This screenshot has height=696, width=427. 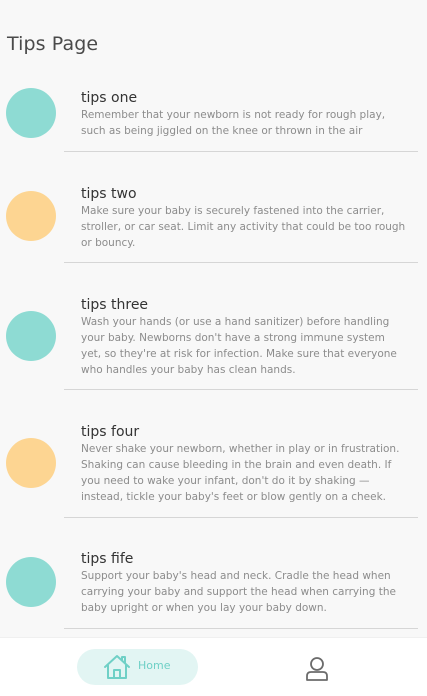 What do you see at coordinates (317, 669) in the screenshot?
I see `user-icon` at bounding box center [317, 669].